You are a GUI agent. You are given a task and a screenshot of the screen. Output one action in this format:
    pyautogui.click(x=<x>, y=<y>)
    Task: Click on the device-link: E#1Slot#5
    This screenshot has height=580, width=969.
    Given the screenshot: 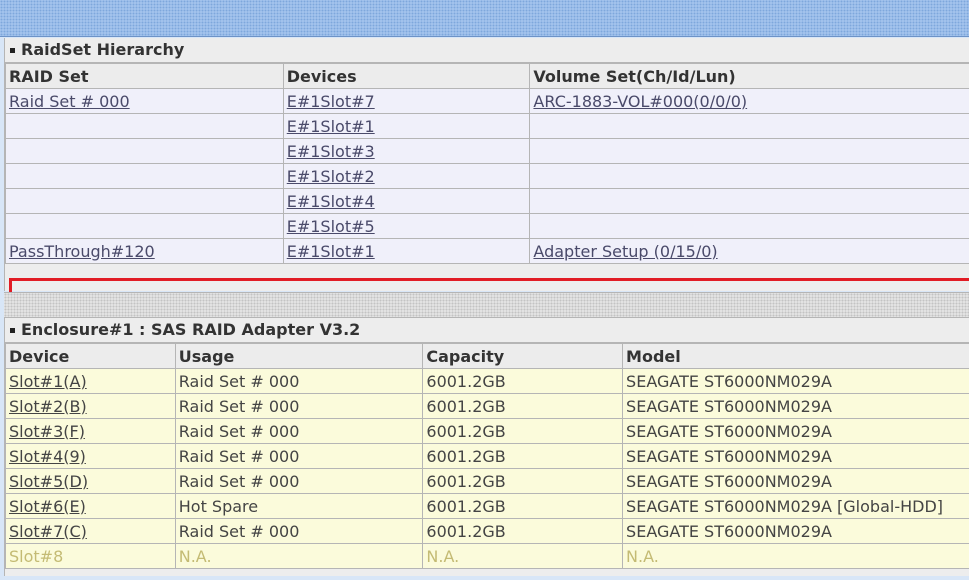 What is the action you would take?
    pyautogui.click(x=331, y=226)
    